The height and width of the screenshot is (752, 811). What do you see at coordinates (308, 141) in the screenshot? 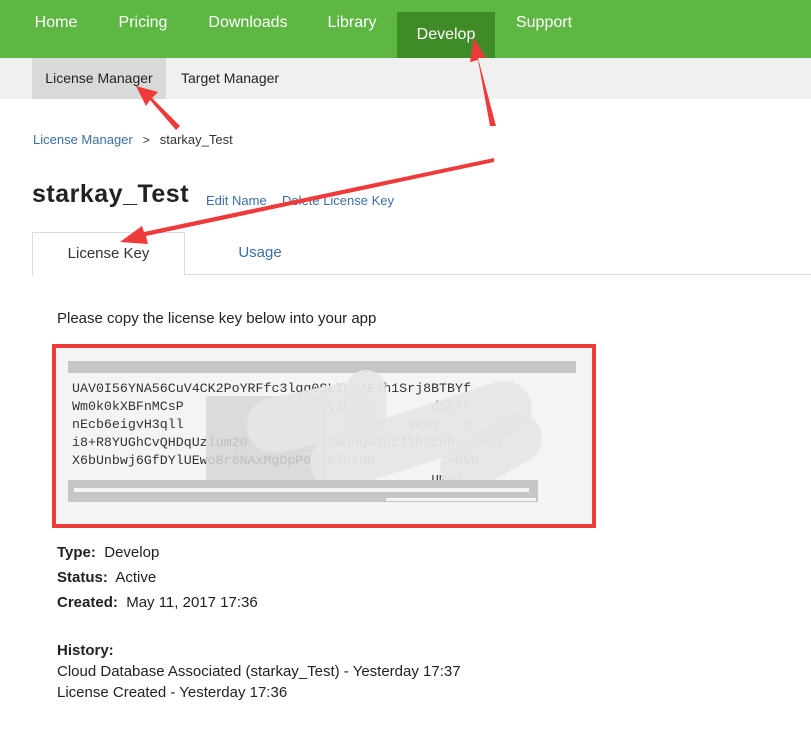
I see `annotation-arrows` at bounding box center [308, 141].